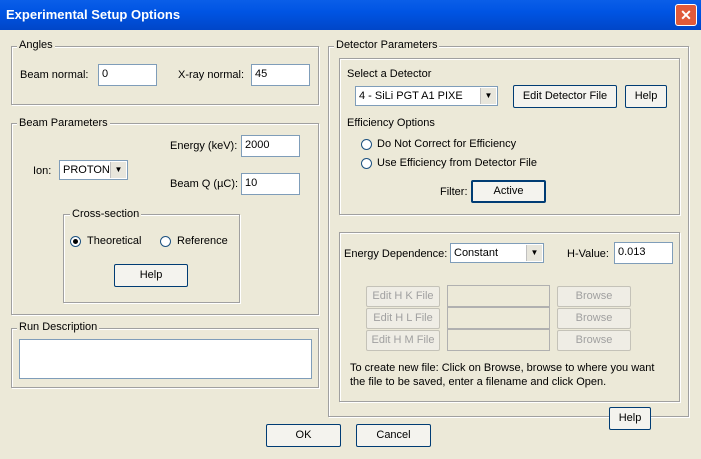 Image resolution: width=701 pixels, height=459 pixels. Describe the element at coordinates (114, 241) in the screenshot. I see `theoretical-label: Theoretical` at that location.